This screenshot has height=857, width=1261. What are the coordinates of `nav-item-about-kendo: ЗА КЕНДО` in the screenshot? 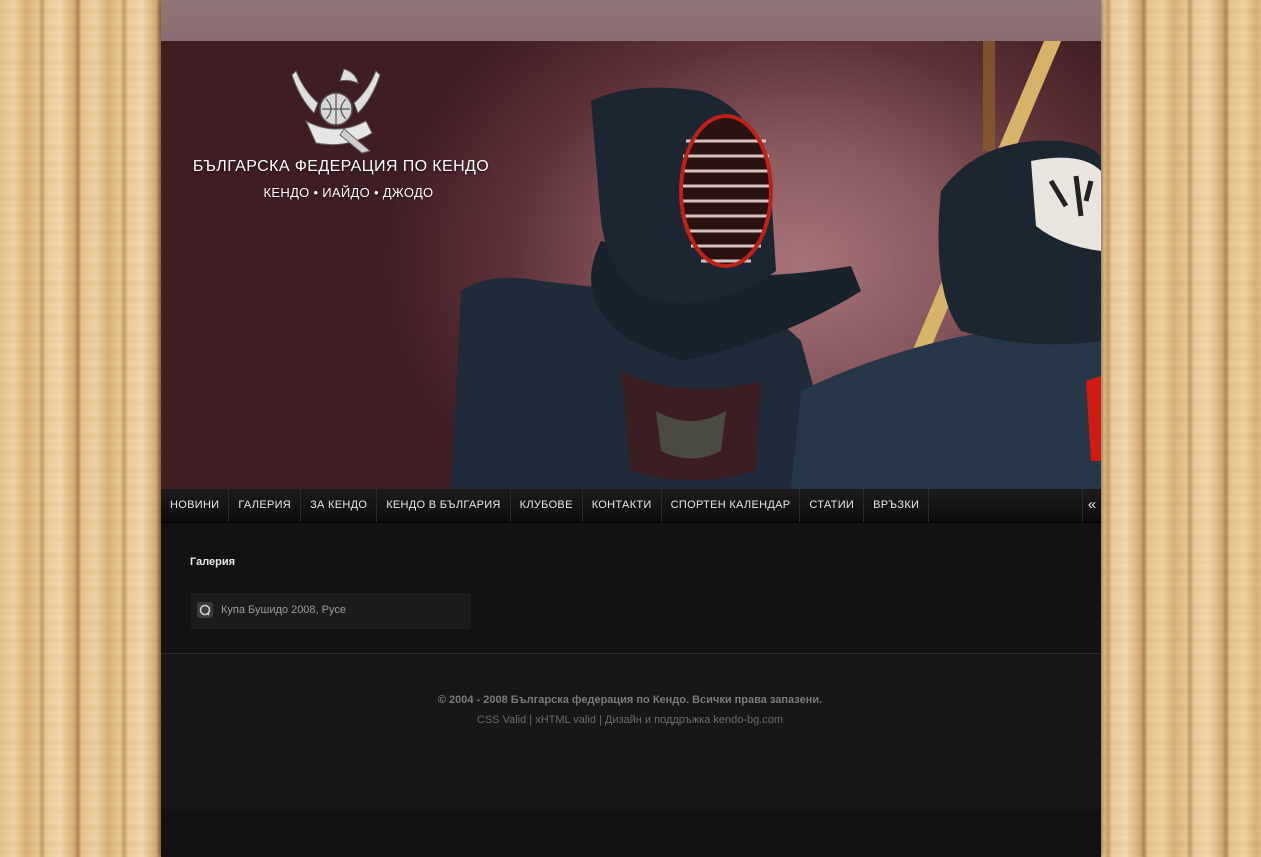 It's located at (339, 505).